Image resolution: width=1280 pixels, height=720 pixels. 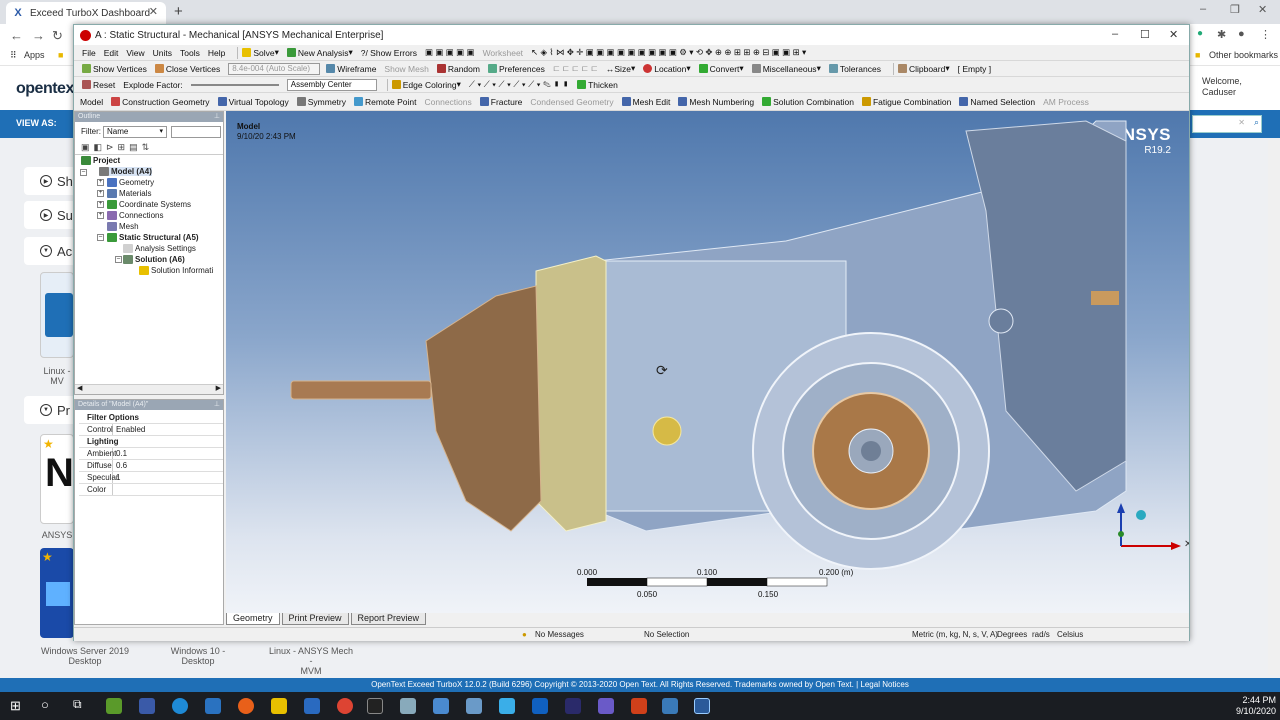 What do you see at coordinates (597, 85) in the screenshot?
I see `thicken-button: Thicken` at bounding box center [597, 85].